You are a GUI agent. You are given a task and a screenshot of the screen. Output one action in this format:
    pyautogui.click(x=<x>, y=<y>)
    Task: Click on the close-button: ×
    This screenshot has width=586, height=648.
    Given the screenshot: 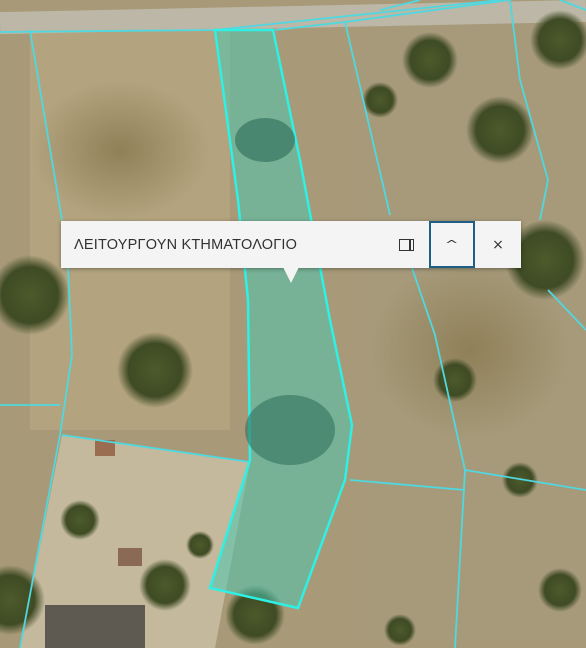 What is the action you would take?
    pyautogui.click(x=498, y=244)
    